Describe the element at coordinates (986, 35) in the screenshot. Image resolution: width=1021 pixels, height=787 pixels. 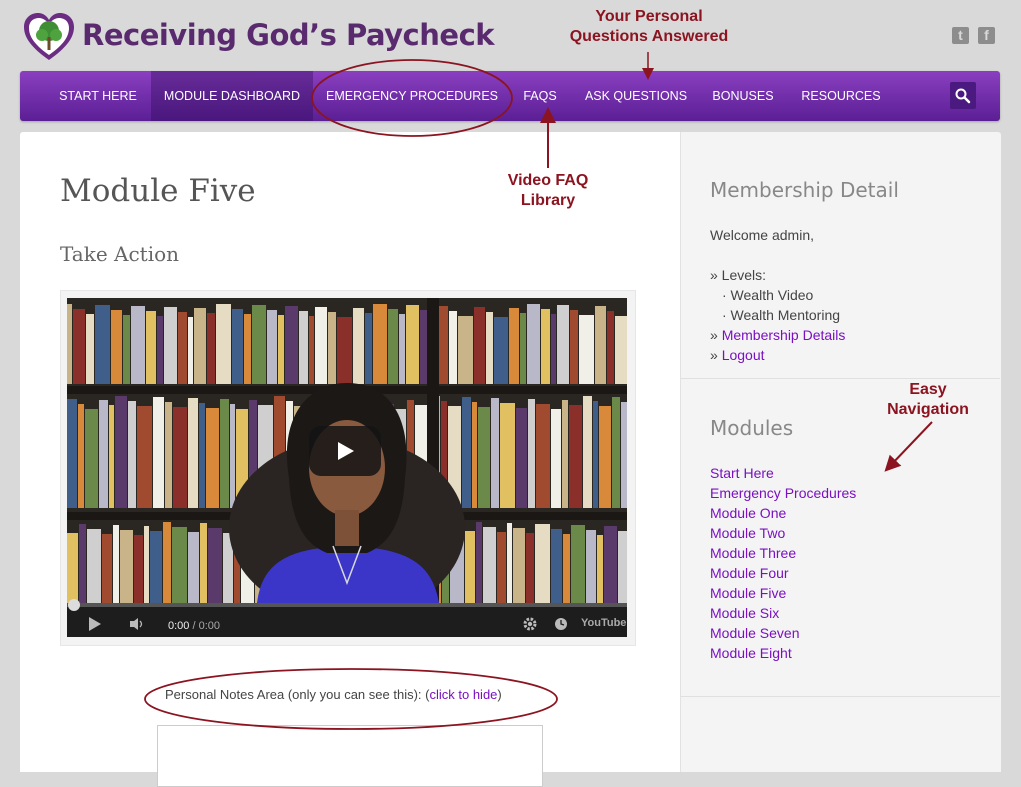
I see `facebook-icon: f` at that location.